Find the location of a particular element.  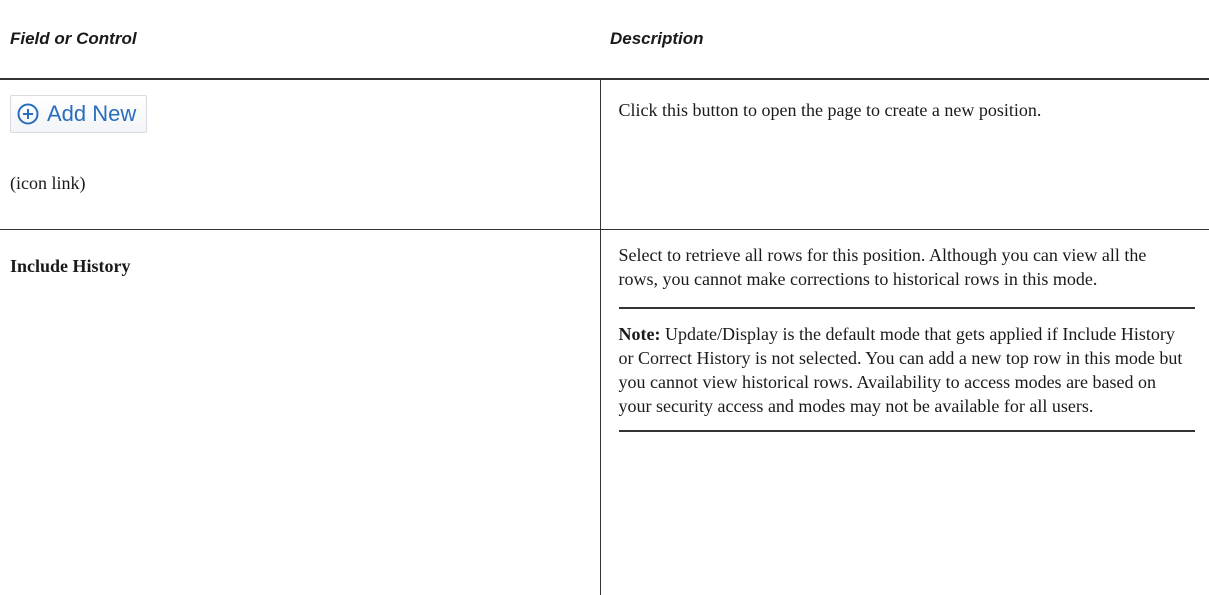

field-cell: Add New (icon link) is located at coordinates (300, 154).